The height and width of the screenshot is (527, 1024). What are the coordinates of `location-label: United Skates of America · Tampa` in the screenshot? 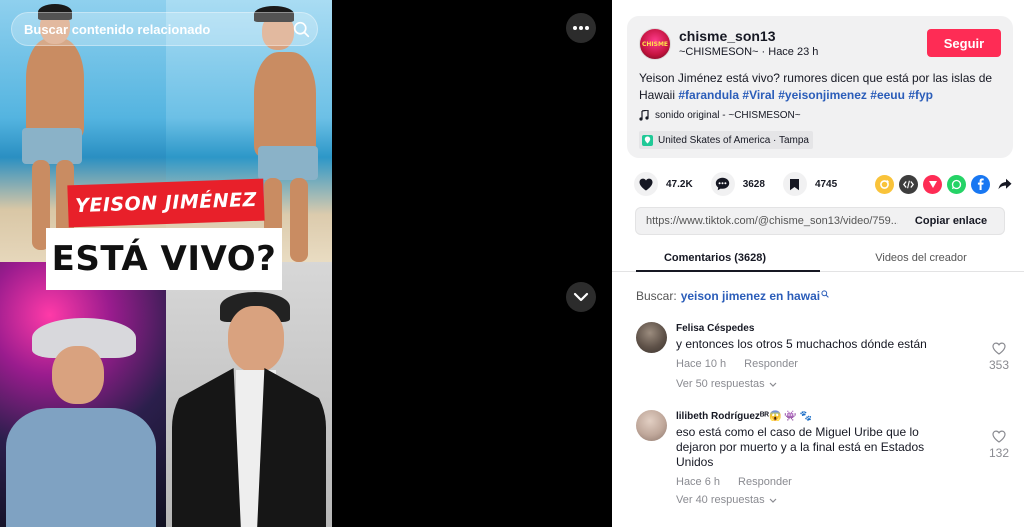 It's located at (733, 140).